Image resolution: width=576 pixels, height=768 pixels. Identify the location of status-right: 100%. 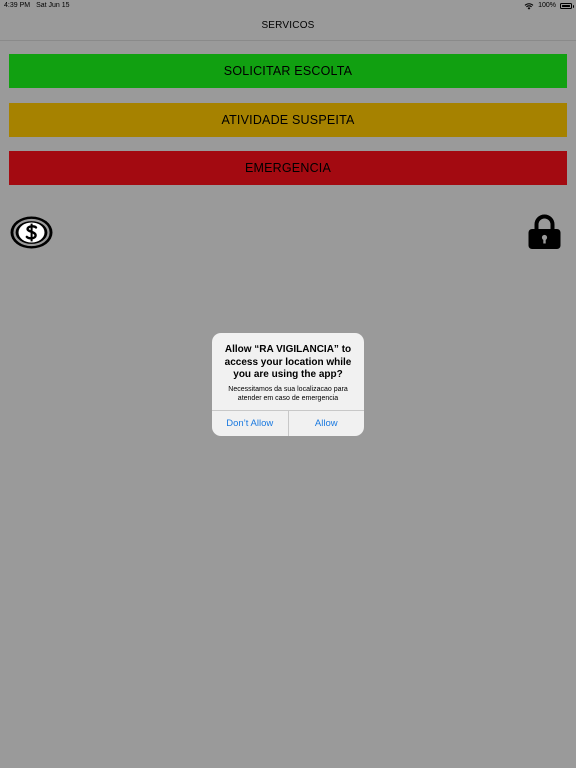
(549, 6).